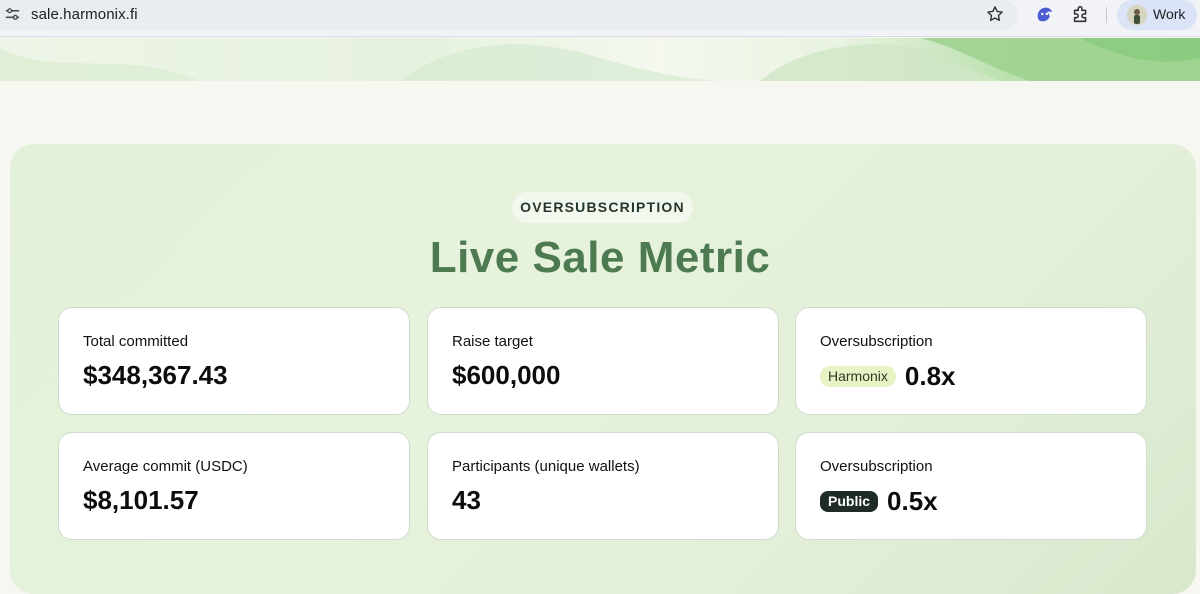  What do you see at coordinates (1169, 14) in the screenshot?
I see `profile-name: Work` at bounding box center [1169, 14].